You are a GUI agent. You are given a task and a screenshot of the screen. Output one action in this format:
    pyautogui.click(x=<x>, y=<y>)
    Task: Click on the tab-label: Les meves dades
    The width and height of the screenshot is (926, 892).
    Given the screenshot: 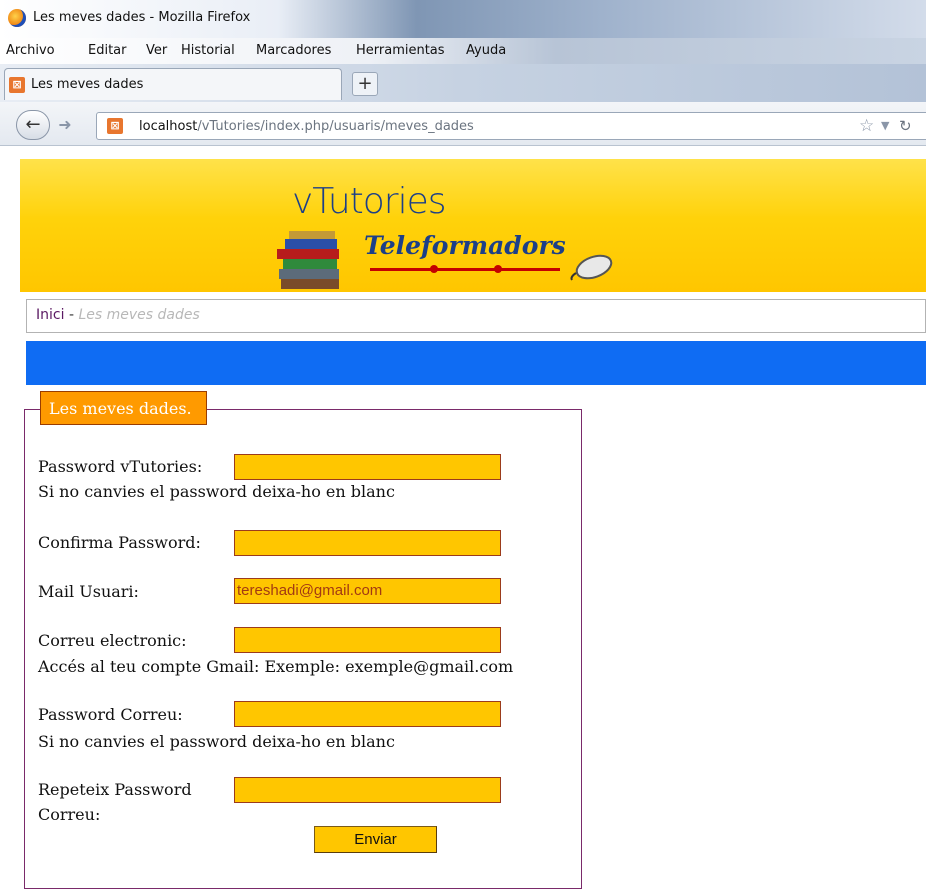 What is the action you would take?
    pyautogui.click(x=87, y=84)
    